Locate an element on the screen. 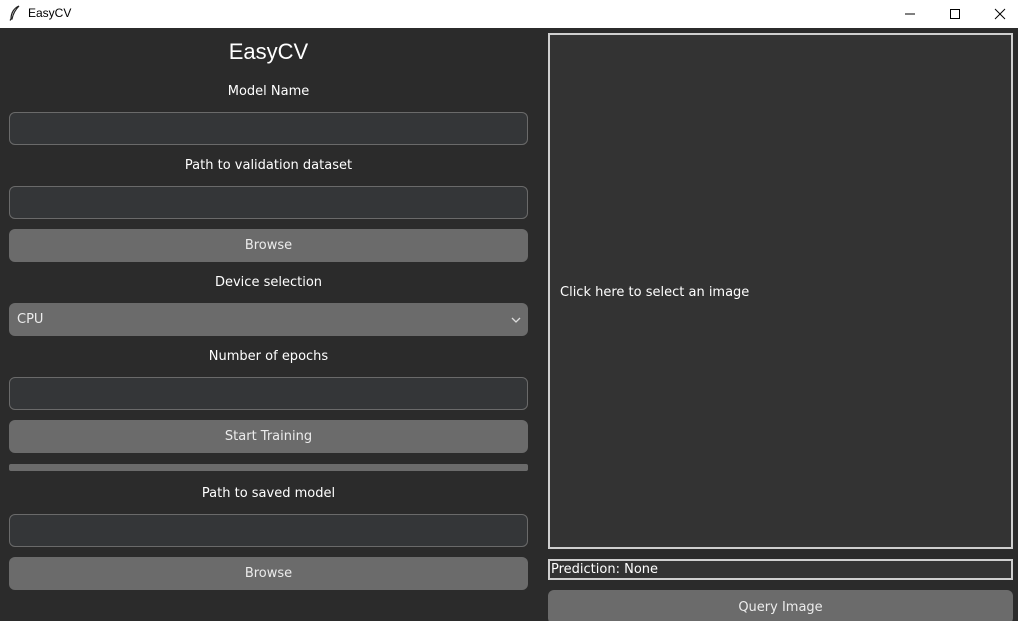 This screenshot has width=1018, height=621. epochs-label: Number of epochs is located at coordinates (268, 356).